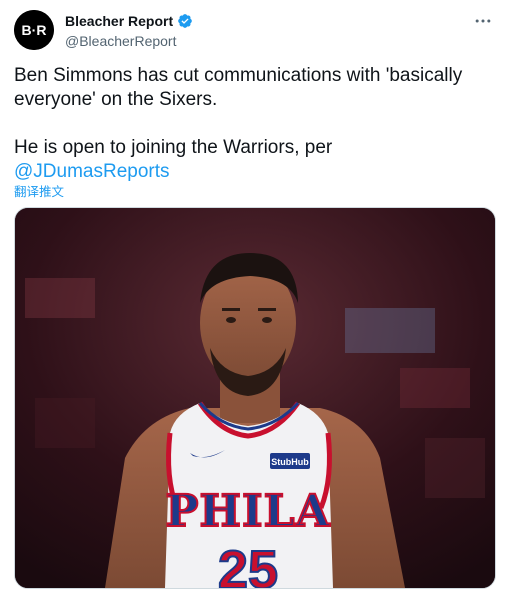 The height and width of the screenshot is (589, 510). What do you see at coordinates (247, 511) in the screenshot?
I see `jersey-text: PHILA` at bounding box center [247, 511].